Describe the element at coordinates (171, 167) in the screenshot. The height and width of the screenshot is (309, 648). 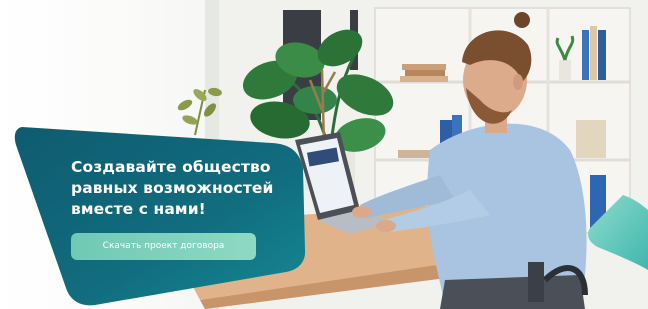
I see `headline-line-1: Создавайте общество` at that location.